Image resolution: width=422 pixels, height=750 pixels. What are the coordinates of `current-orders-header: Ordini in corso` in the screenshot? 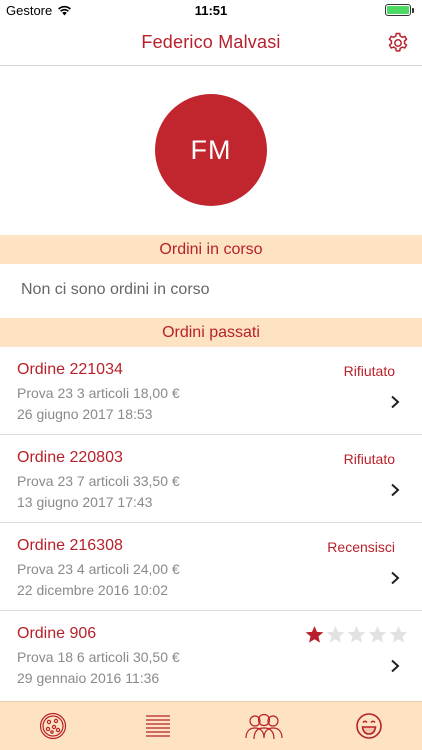 It's located at (211, 249).